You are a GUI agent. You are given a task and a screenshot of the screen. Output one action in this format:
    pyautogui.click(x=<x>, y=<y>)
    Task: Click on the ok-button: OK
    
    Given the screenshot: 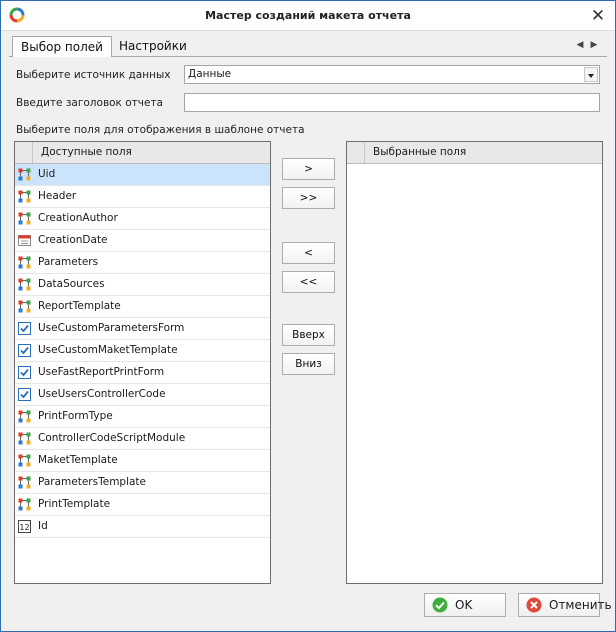 What is the action you would take?
    pyautogui.click(x=465, y=605)
    